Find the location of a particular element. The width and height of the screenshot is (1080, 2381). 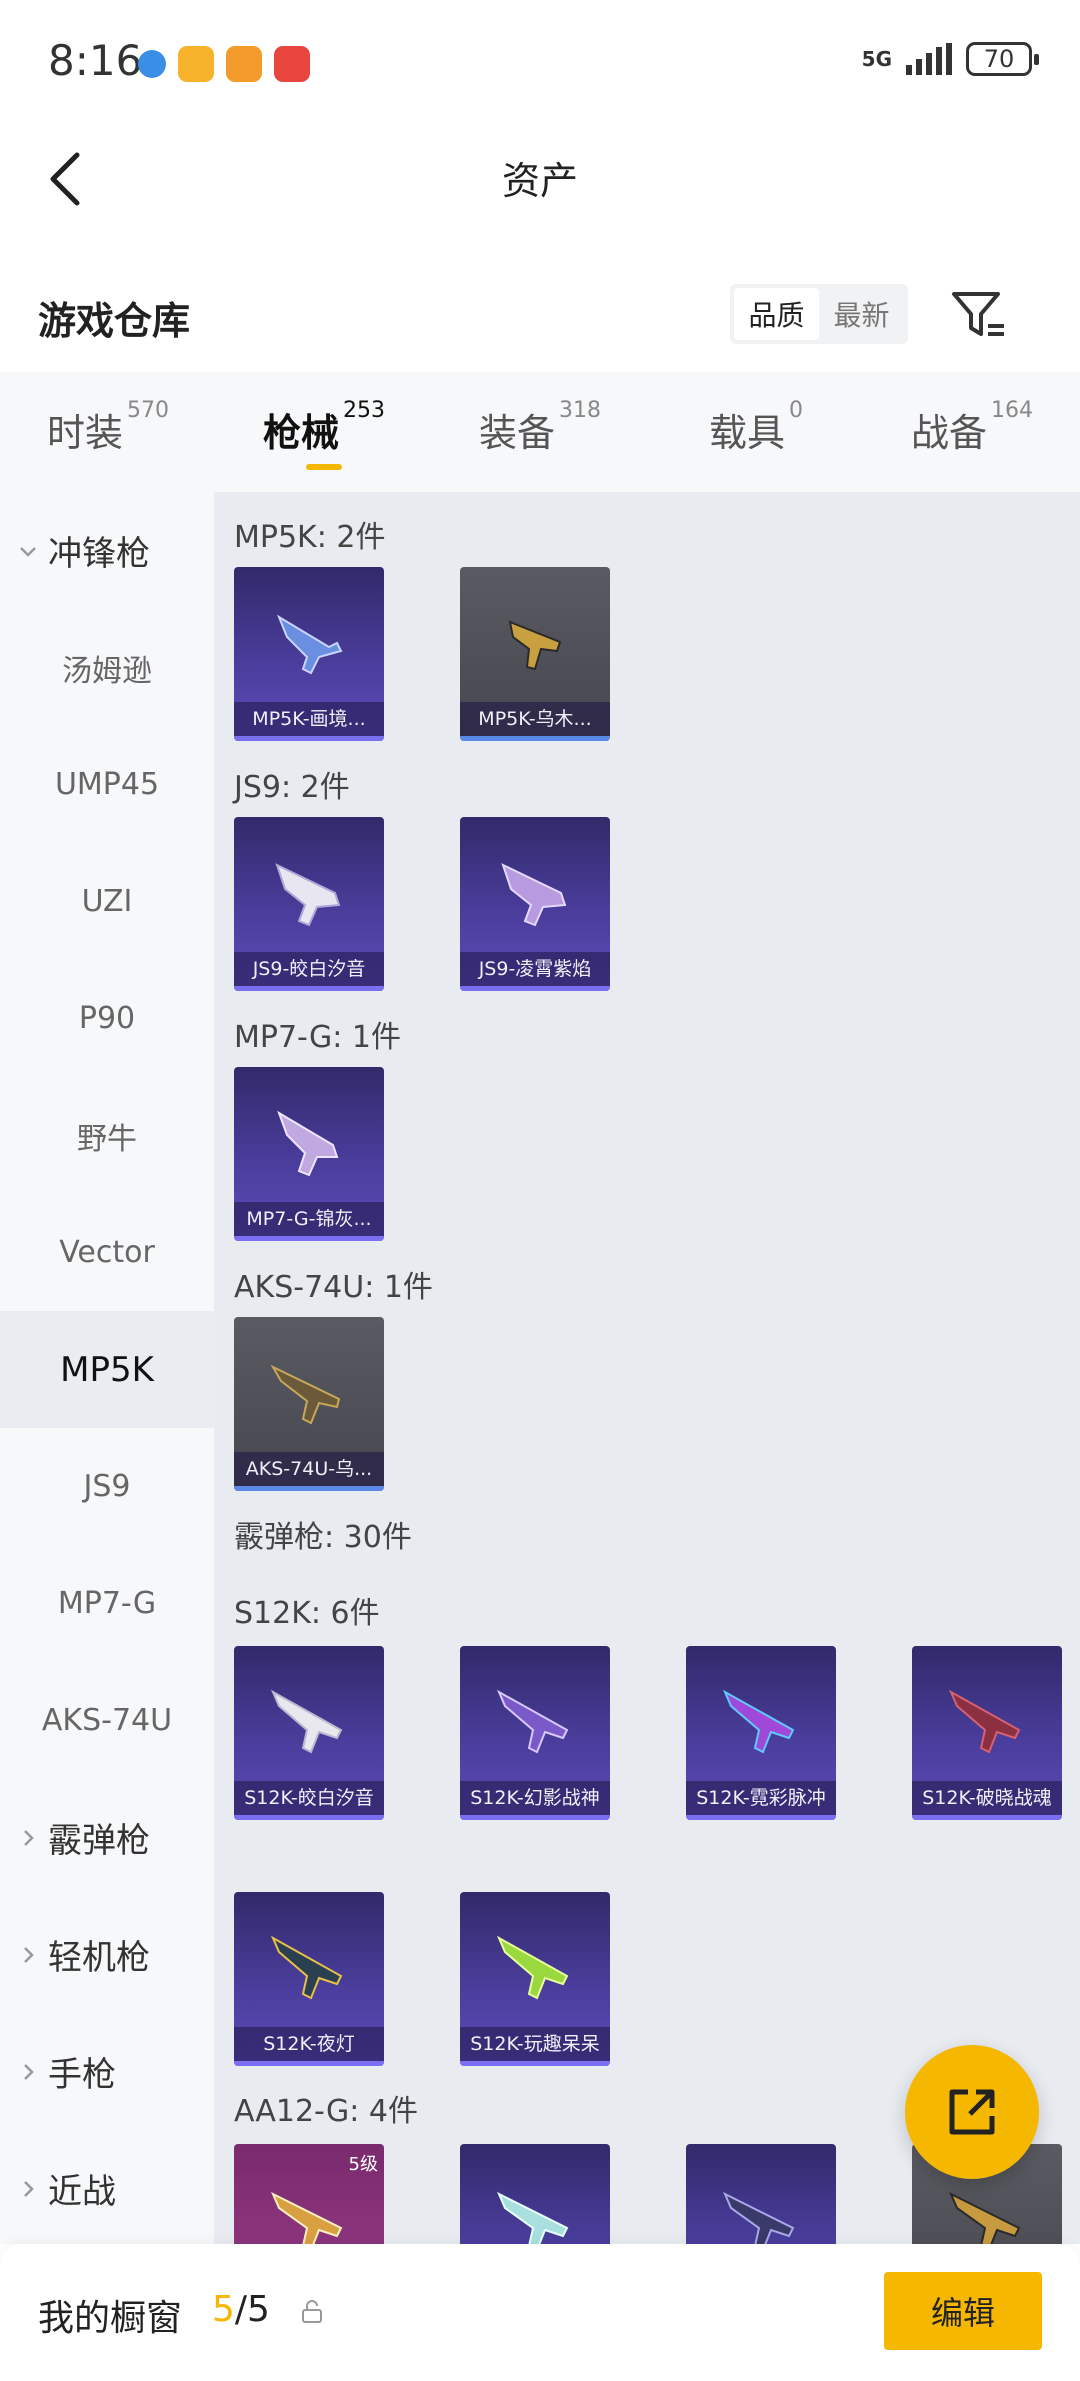

tab-fashion: 时装 570 is located at coordinates (108, 432).